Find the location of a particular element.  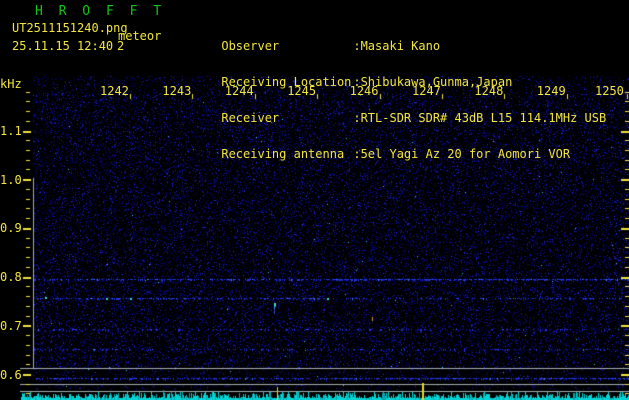

info-label: Receiving antenna is located at coordinates (283, 154).